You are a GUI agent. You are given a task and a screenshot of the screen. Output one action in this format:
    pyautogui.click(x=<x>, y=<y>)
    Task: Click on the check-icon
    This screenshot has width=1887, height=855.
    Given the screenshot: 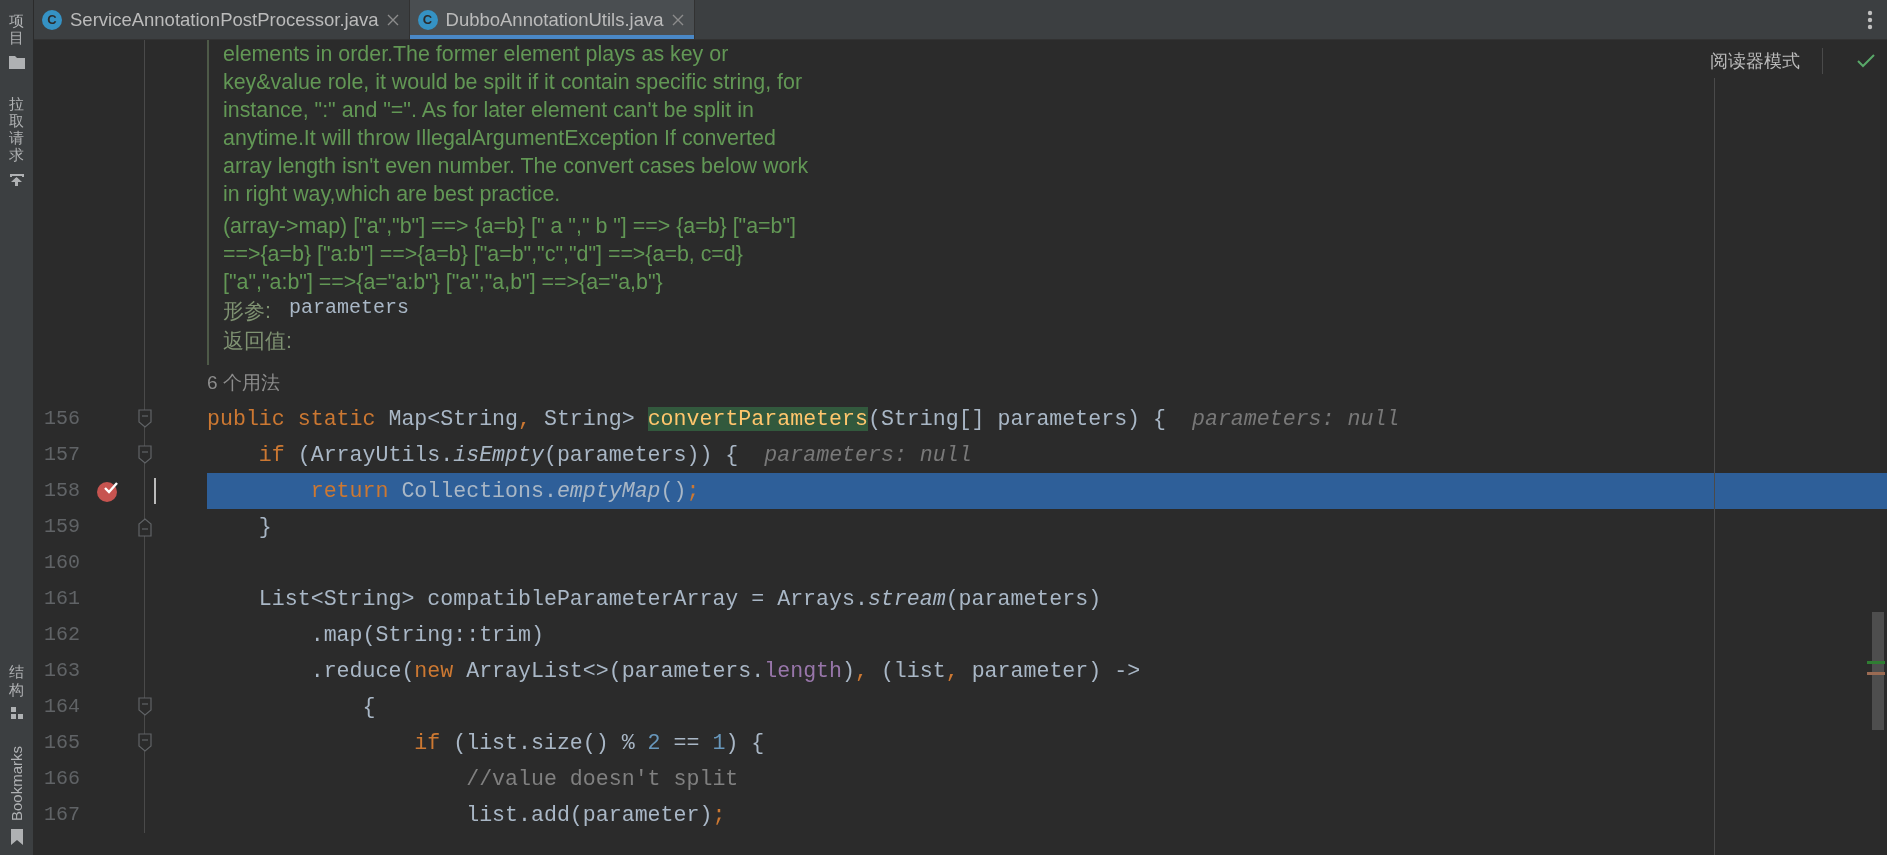 What is the action you would take?
    pyautogui.click(x=1866, y=61)
    